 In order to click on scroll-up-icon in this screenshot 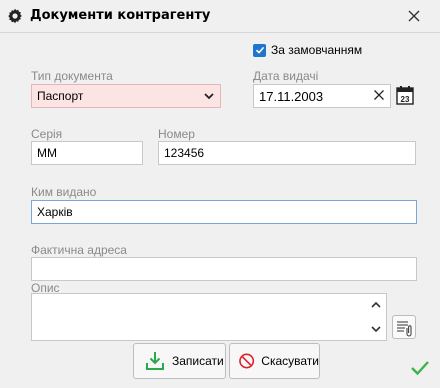, I will do `click(376, 304)`.